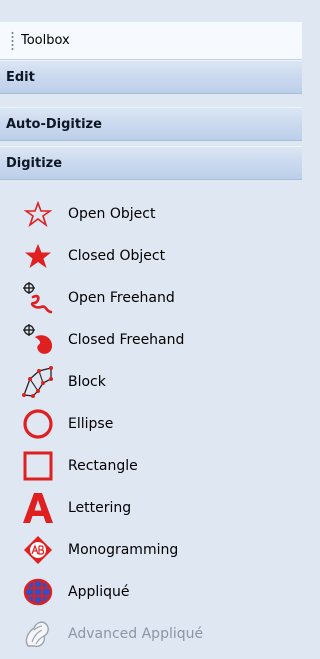 This screenshot has width=320, height=659. Describe the element at coordinates (151, 124) in the screenshot. I see `section-auto-digitize: Auto-Digitize` at that location.